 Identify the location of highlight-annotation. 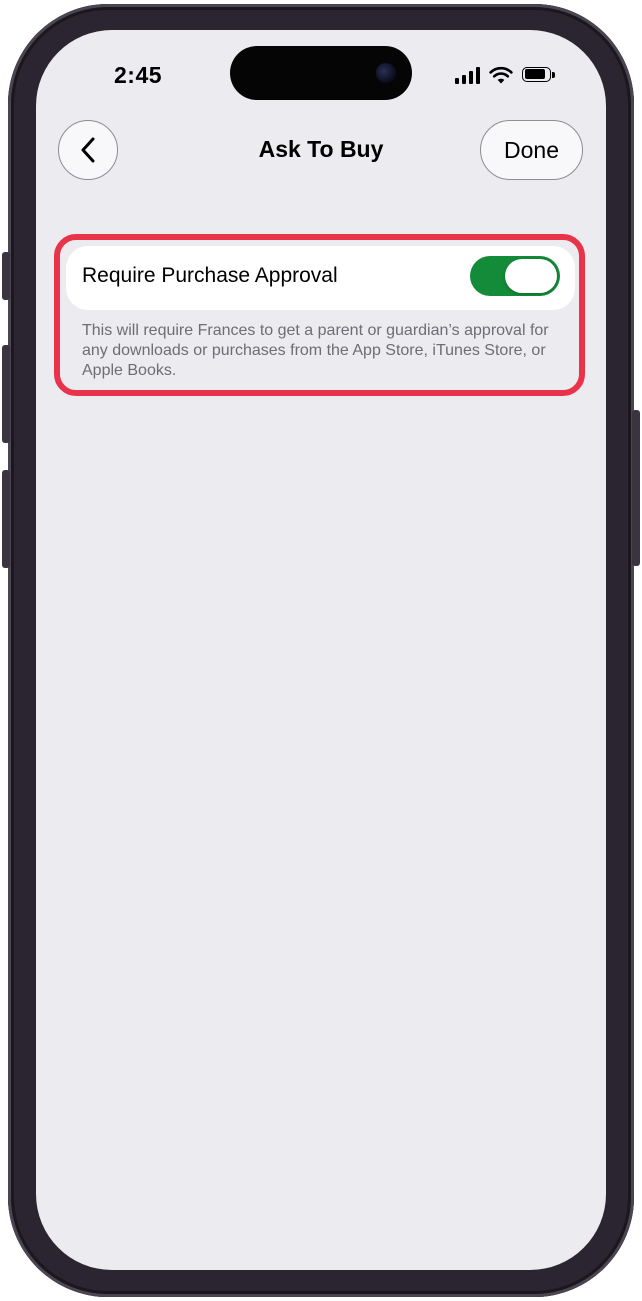
(319, 315).